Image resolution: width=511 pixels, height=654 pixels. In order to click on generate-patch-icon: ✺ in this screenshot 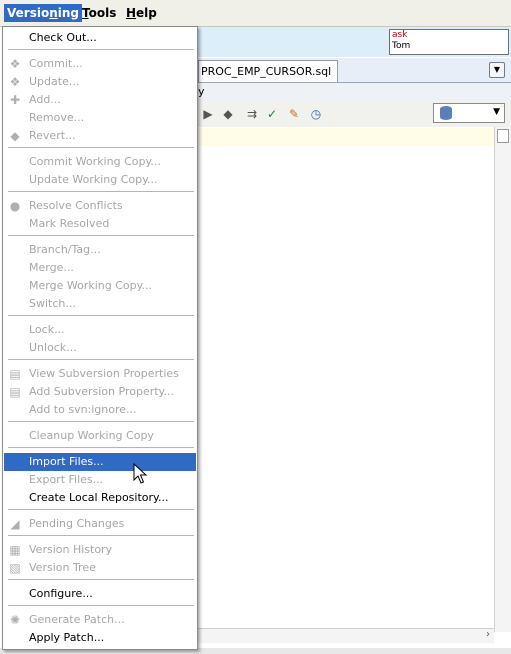, I will do `click(15, 620)`.